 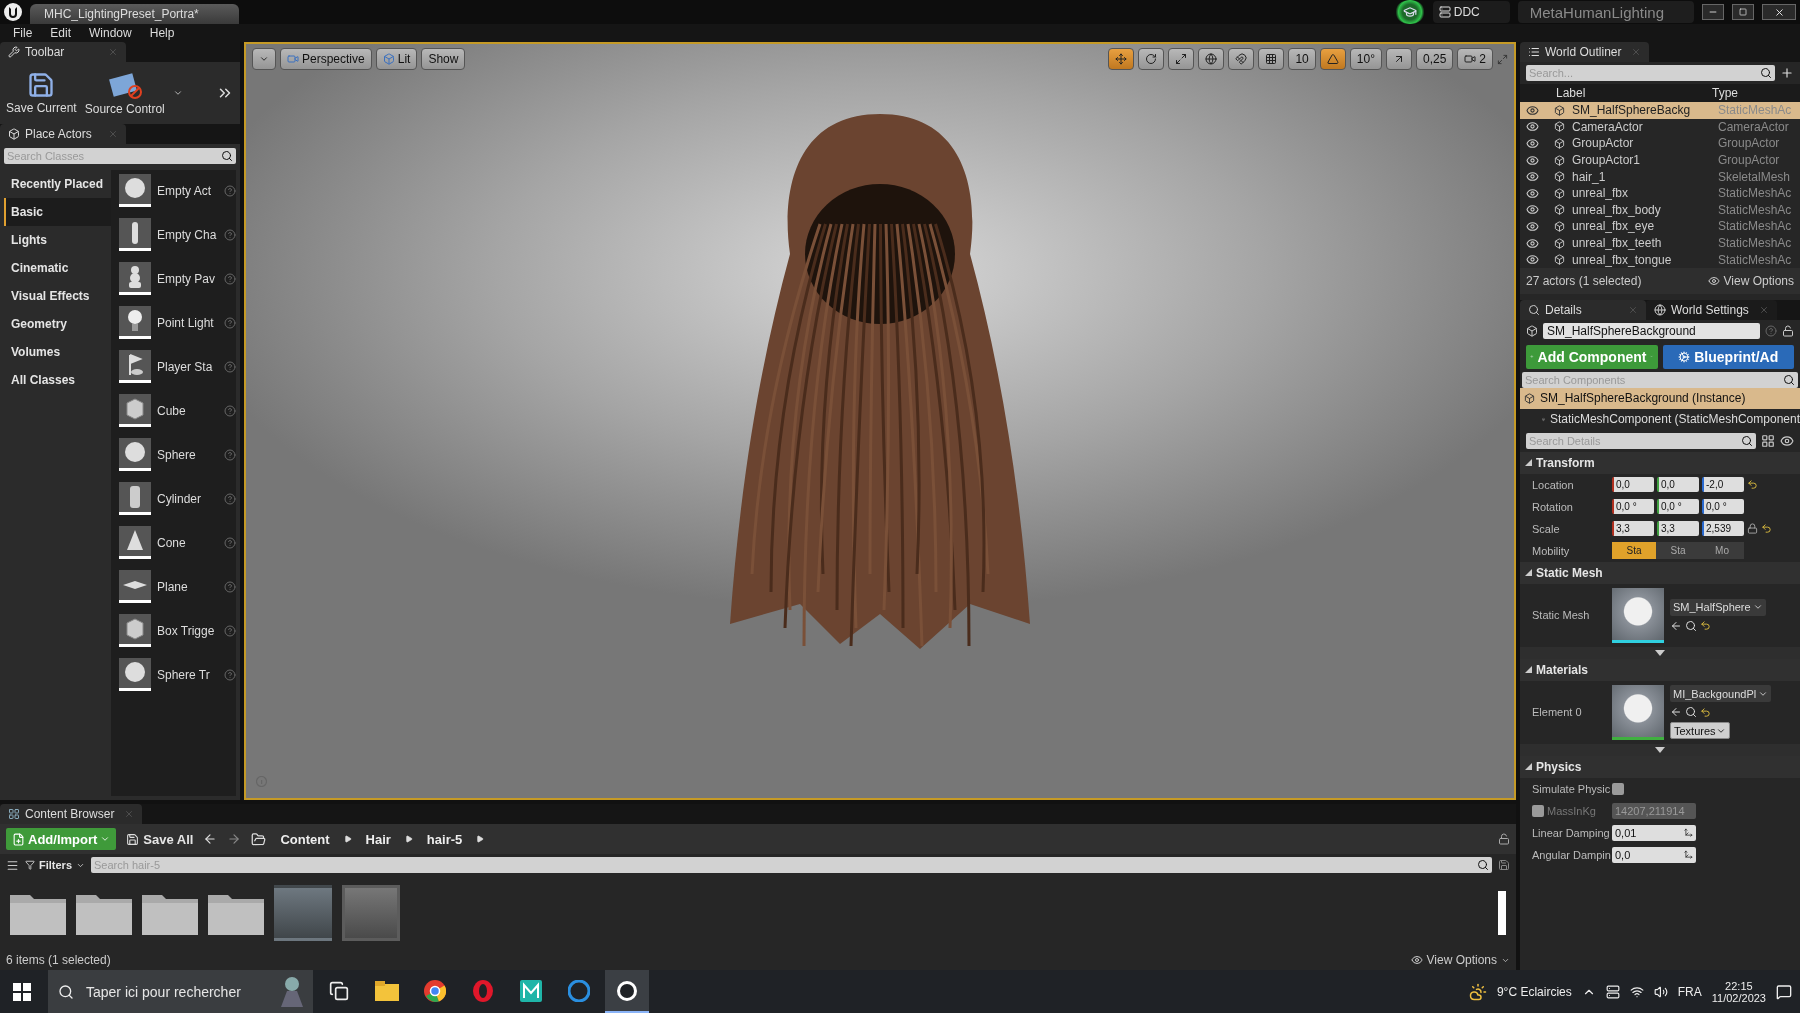 I want to click on component-item: StaticMeshComponent (StaticMeshComponent, so click(x=1660, y=419).